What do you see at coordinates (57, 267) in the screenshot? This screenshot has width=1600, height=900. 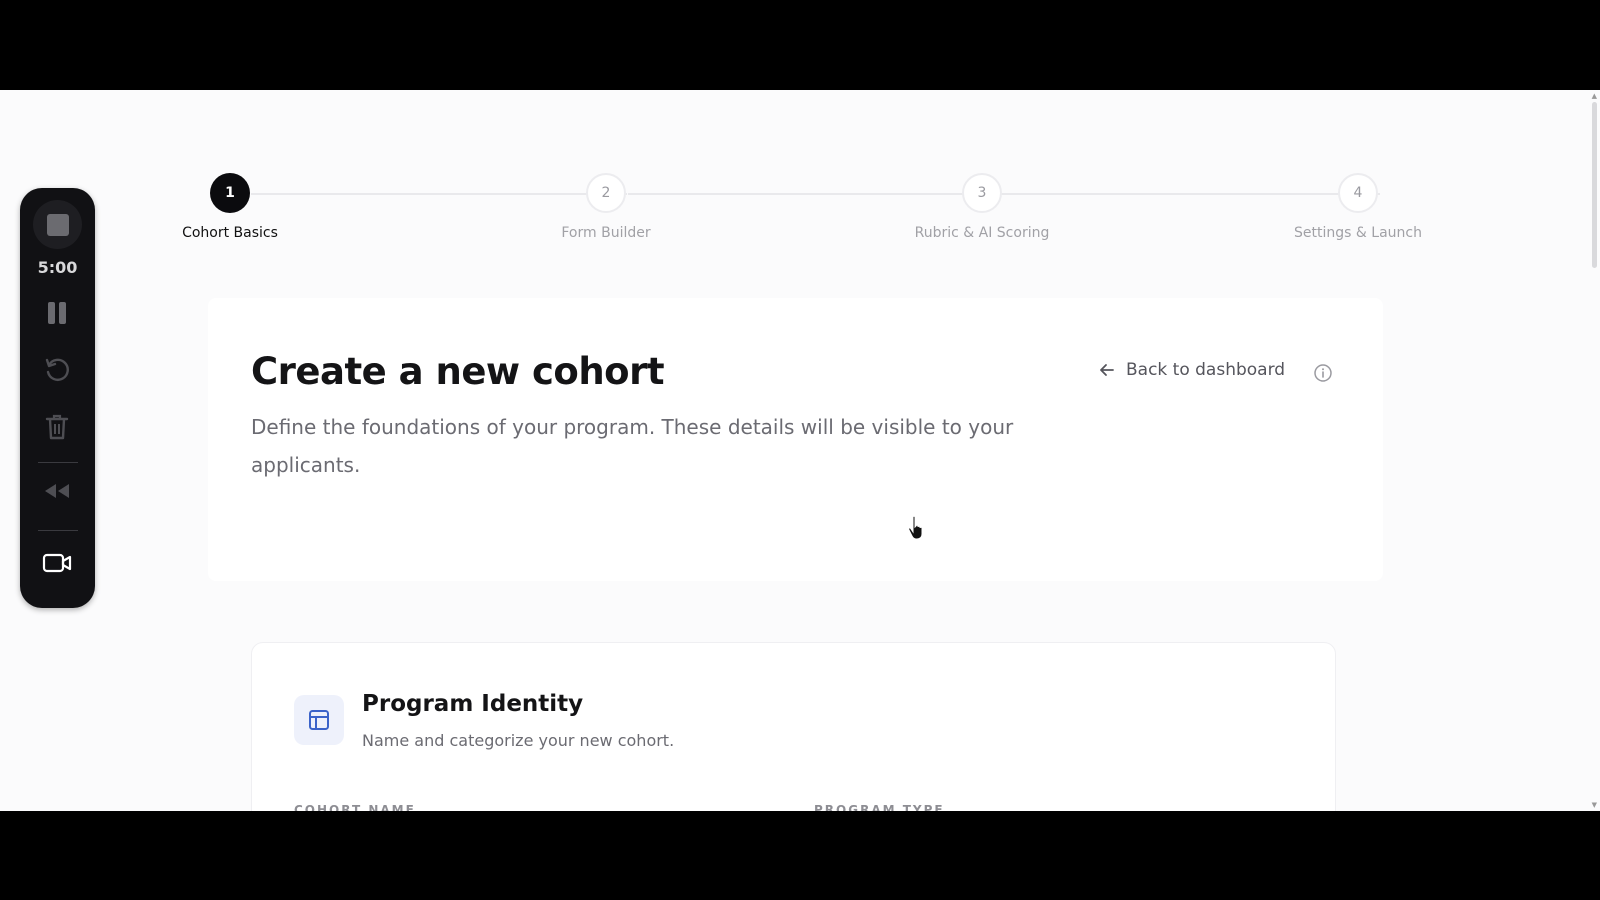 I see `recording-timer: 5:00` at bounding box center [57, 267].